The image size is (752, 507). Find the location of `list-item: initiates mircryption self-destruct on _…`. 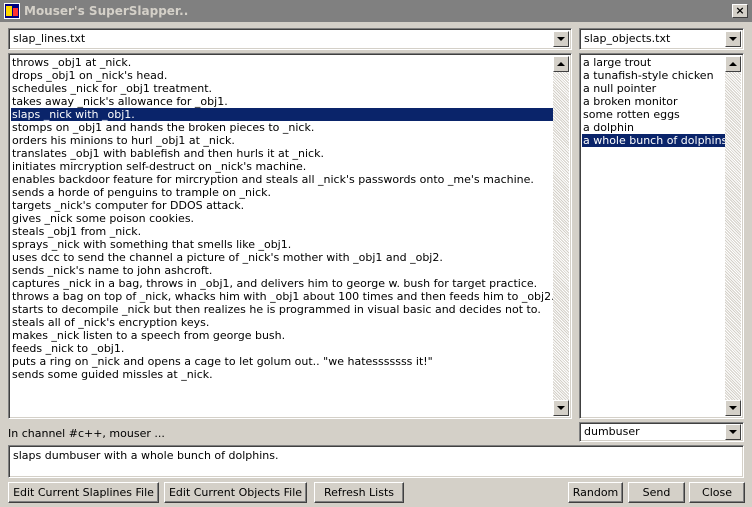

list-item: initiates mircryption self-destruct on _… is located at coordinates (283, 166).